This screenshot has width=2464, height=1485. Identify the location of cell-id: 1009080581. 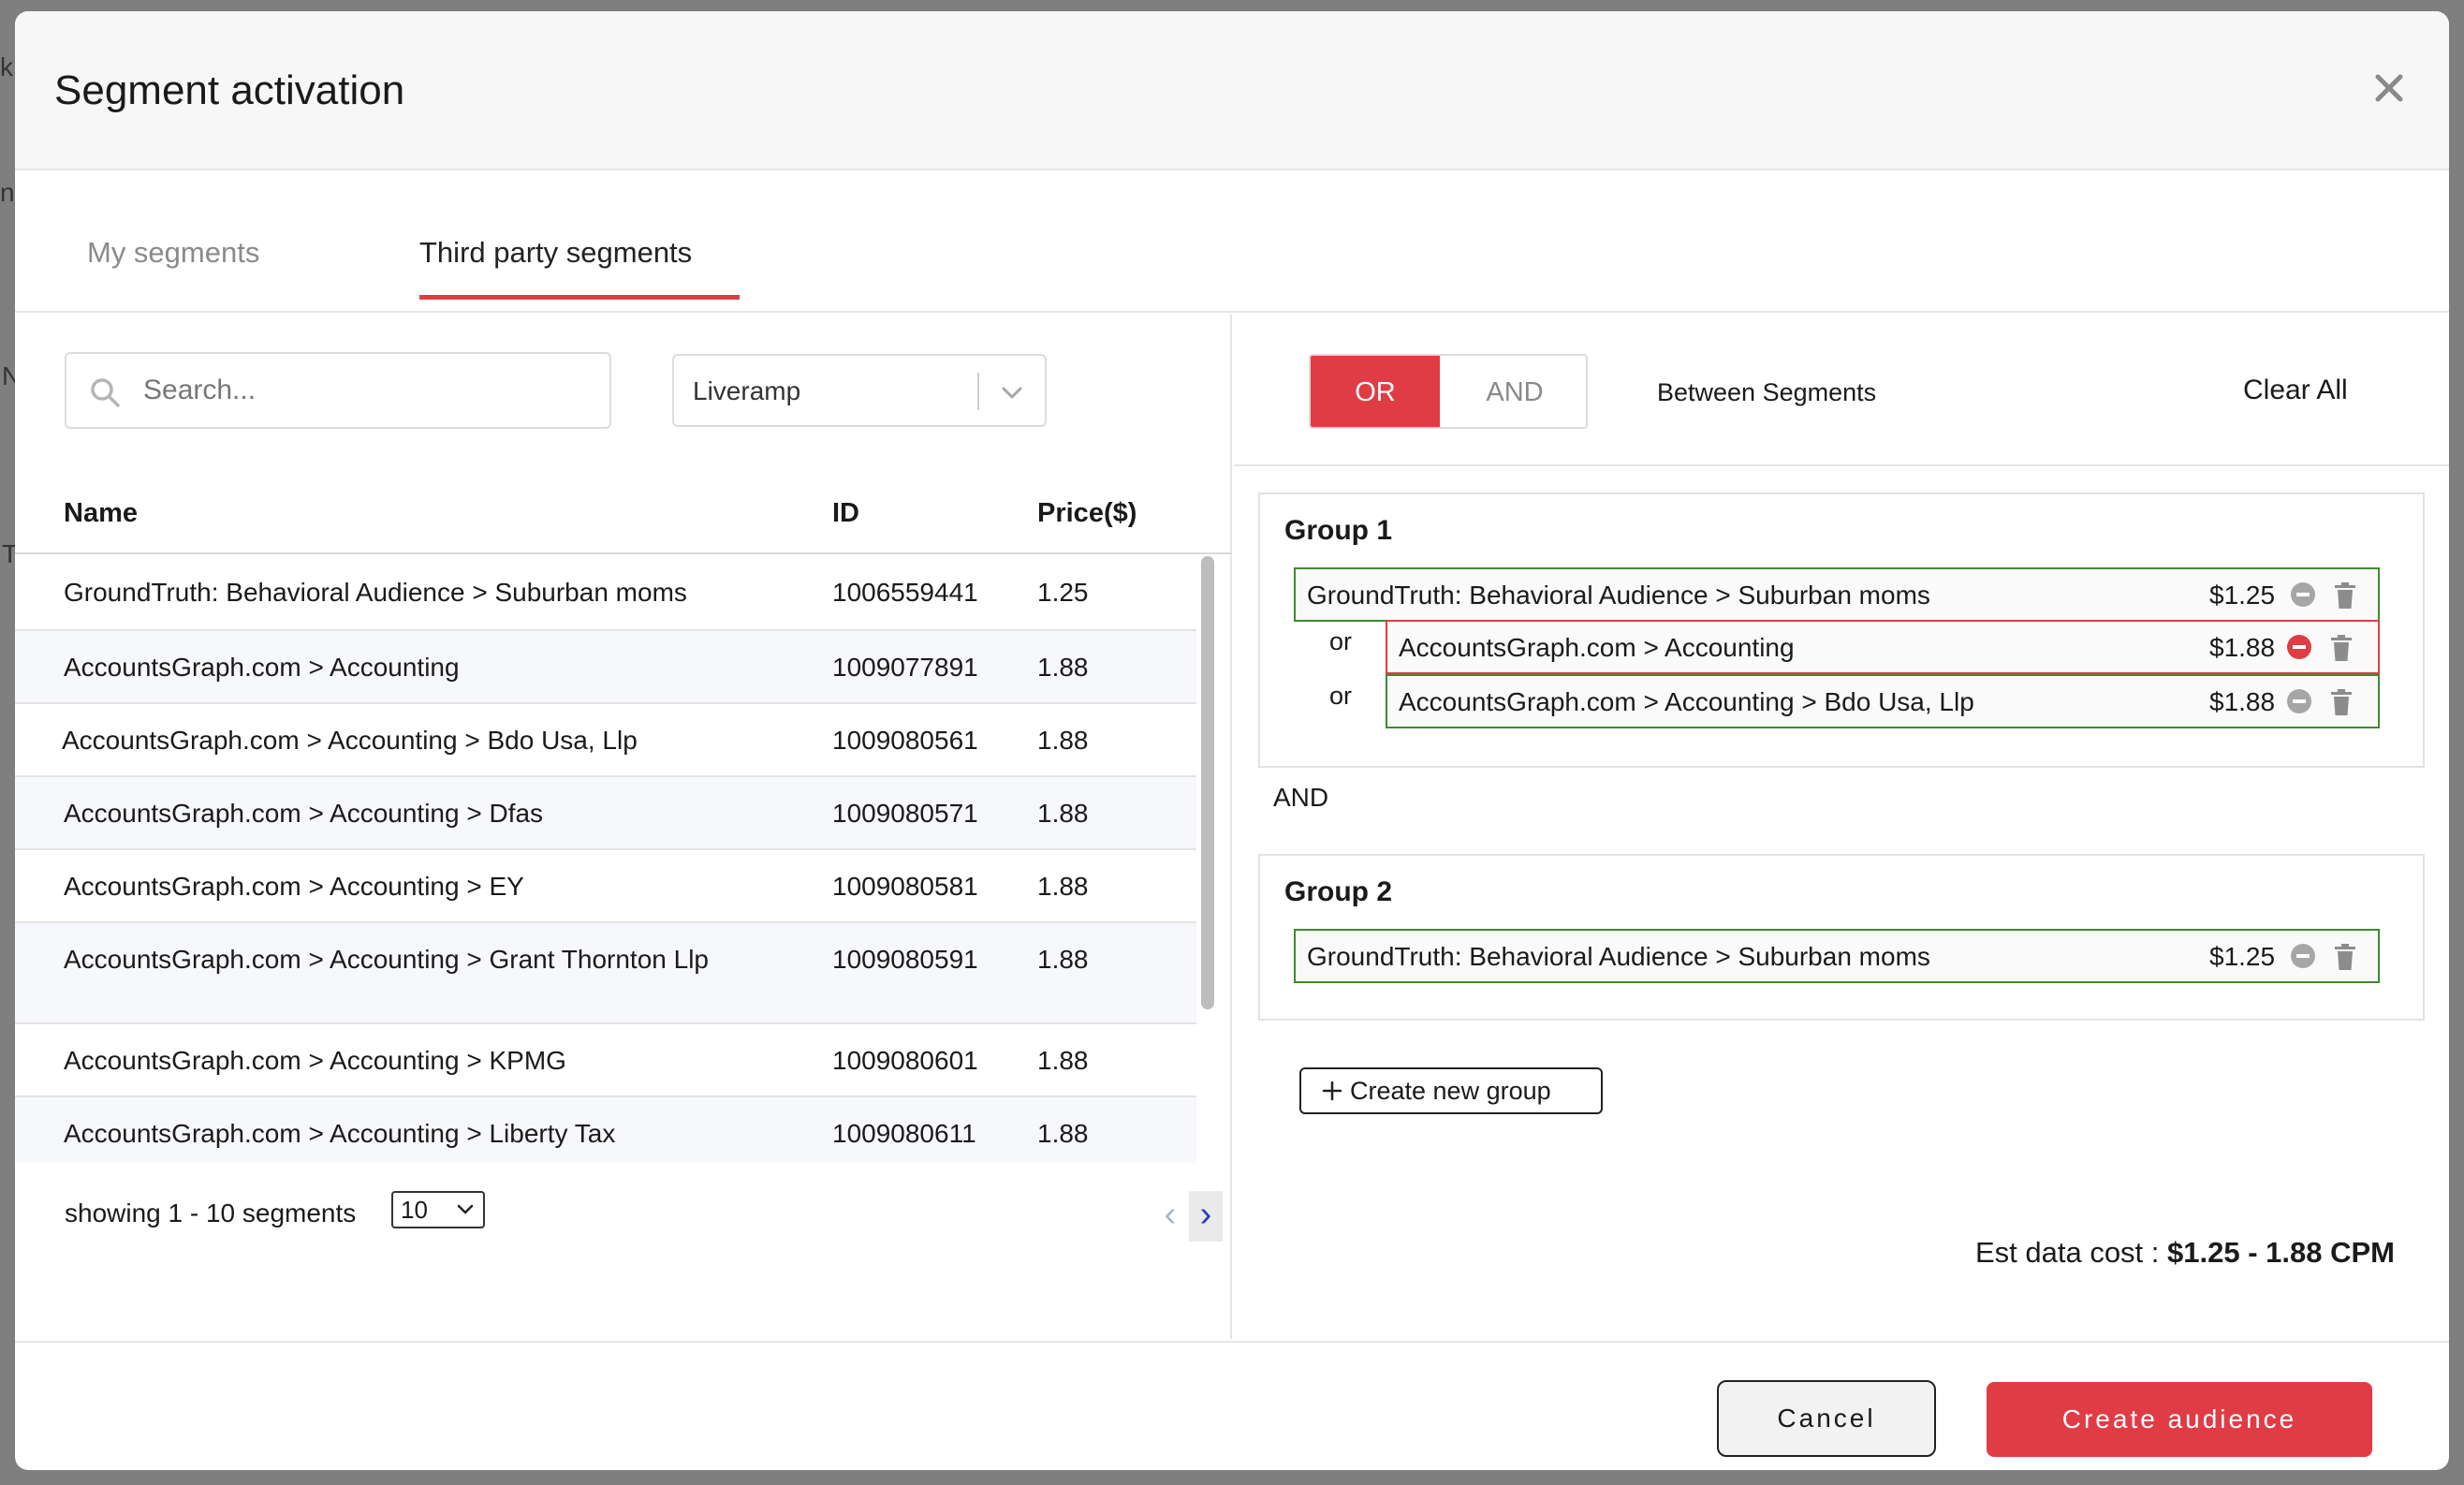
(905, 886).